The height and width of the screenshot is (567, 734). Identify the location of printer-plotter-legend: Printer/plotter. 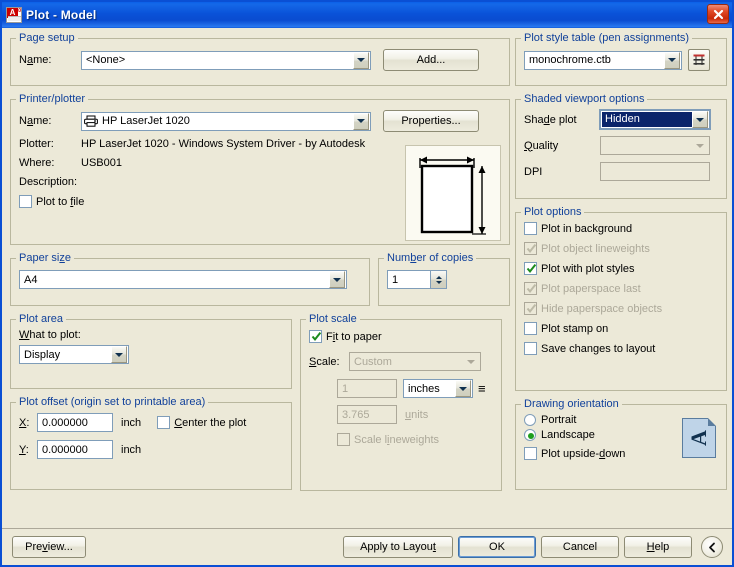
(52, 99).